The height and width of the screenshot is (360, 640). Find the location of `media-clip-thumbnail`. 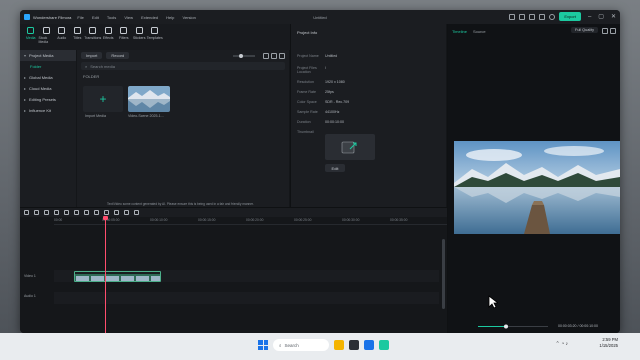

media-clip-thumbnail is located at coordinates (149, 99).